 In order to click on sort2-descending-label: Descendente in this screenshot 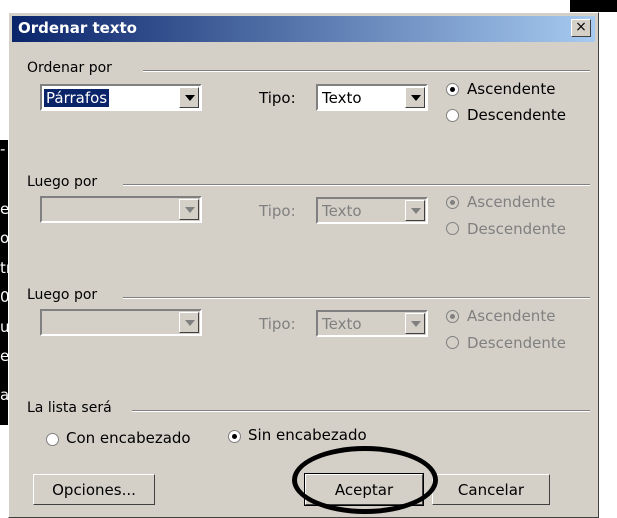, I will do `click(516, 229)`.